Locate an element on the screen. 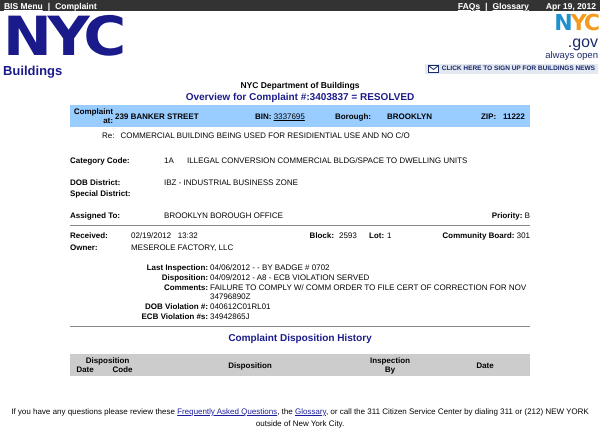 This screenshot has width=600, height=441. bin-link: 3337695 is located at coordinates (289, 116).